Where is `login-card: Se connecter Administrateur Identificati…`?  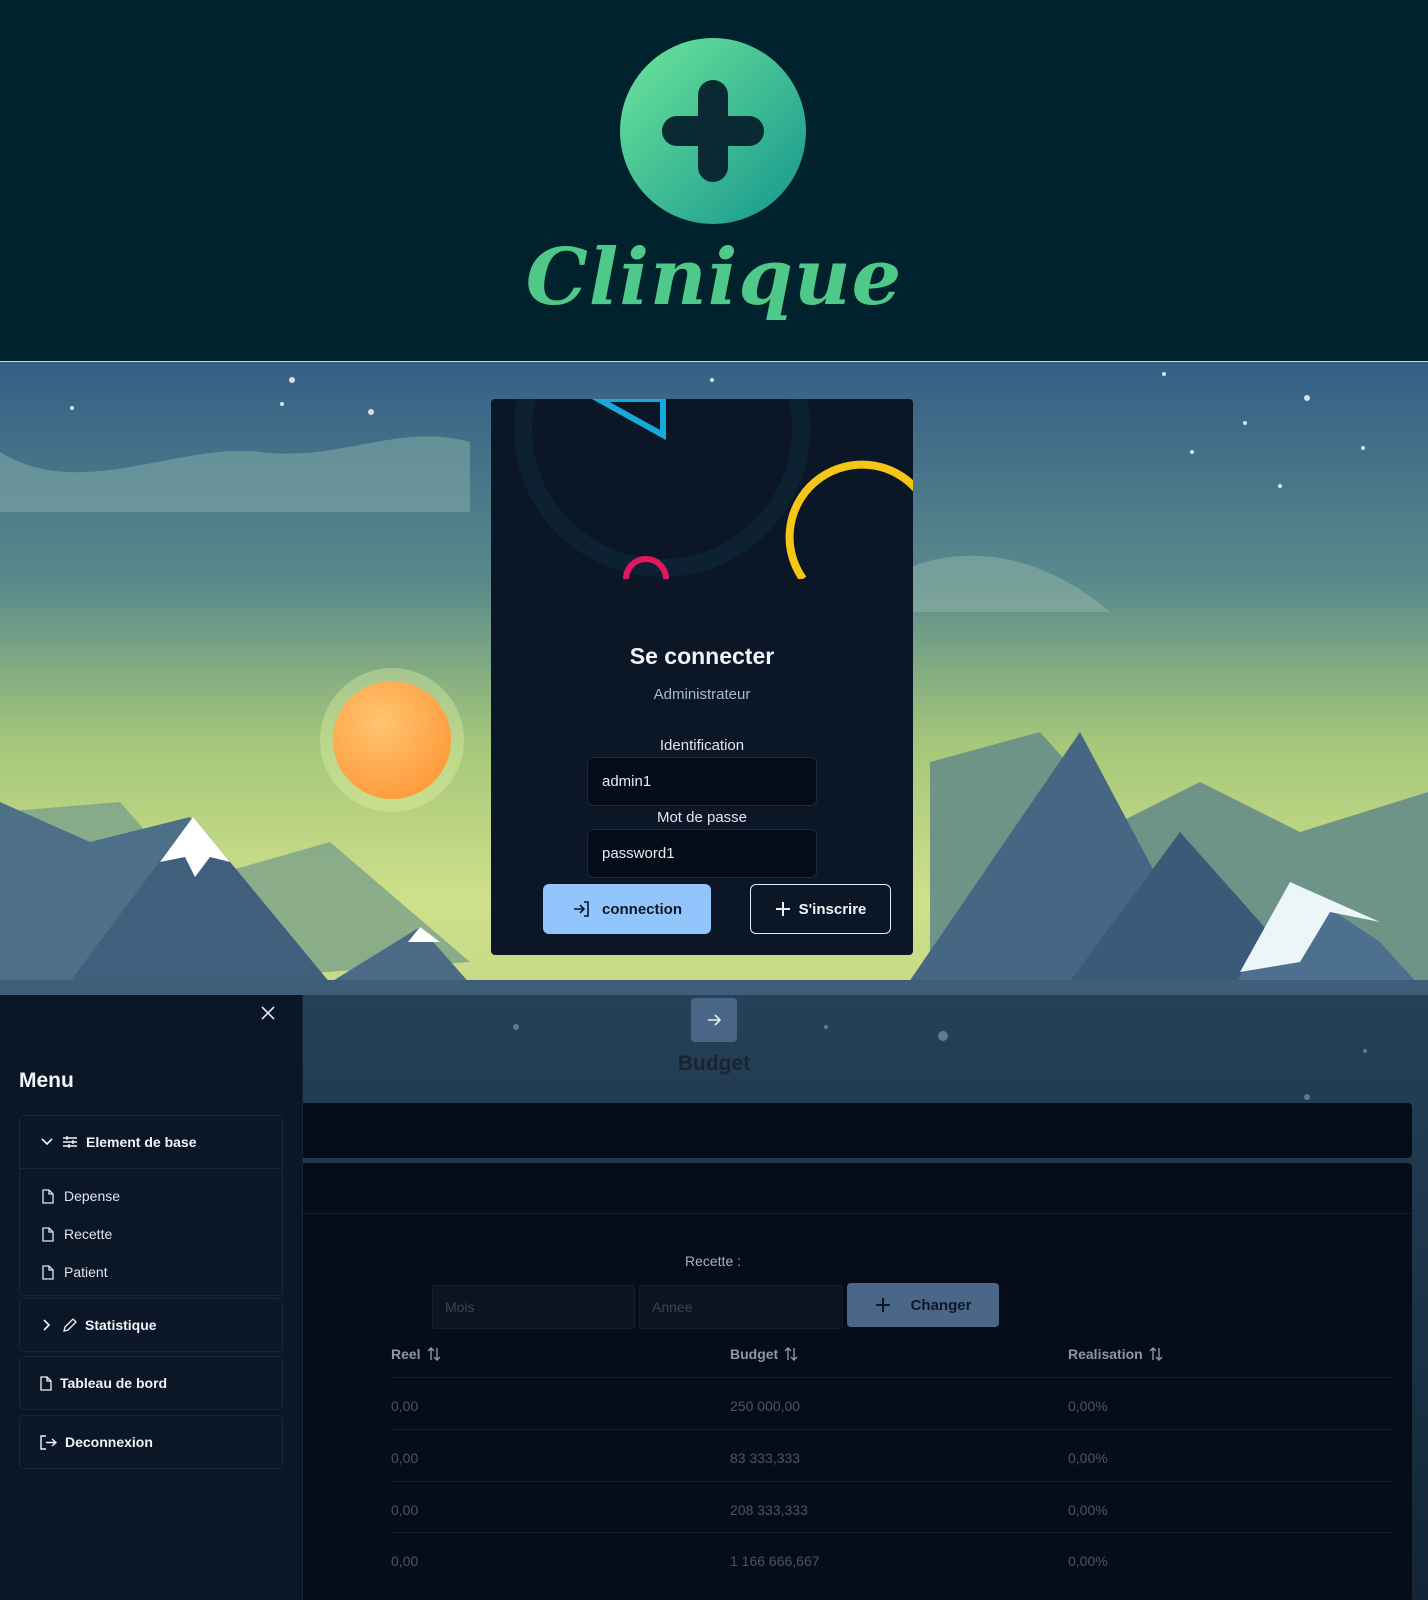
login-card: Se connecter Administrateur Identificati… is located at coordinates (702, 677).